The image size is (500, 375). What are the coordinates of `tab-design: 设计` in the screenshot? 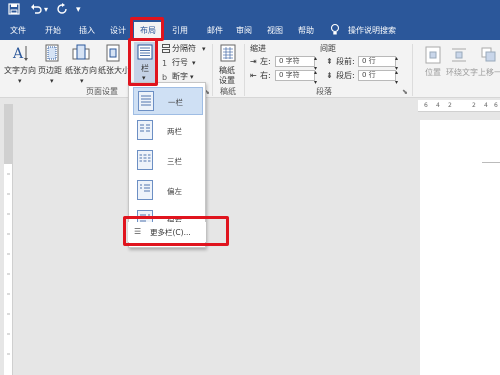 It's located at (118, 31).